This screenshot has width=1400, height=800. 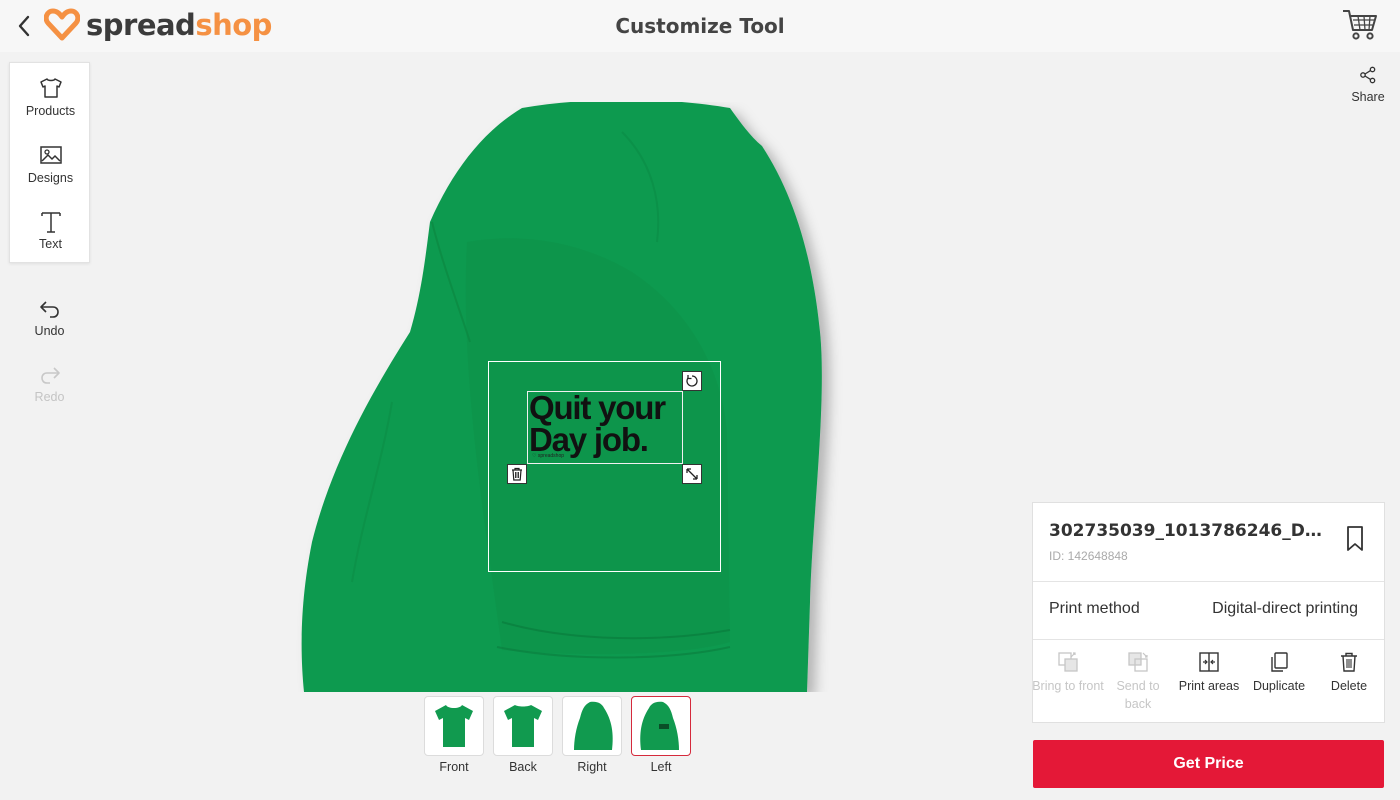 I want to click on rotate-icon, so click(x=692, y=381).